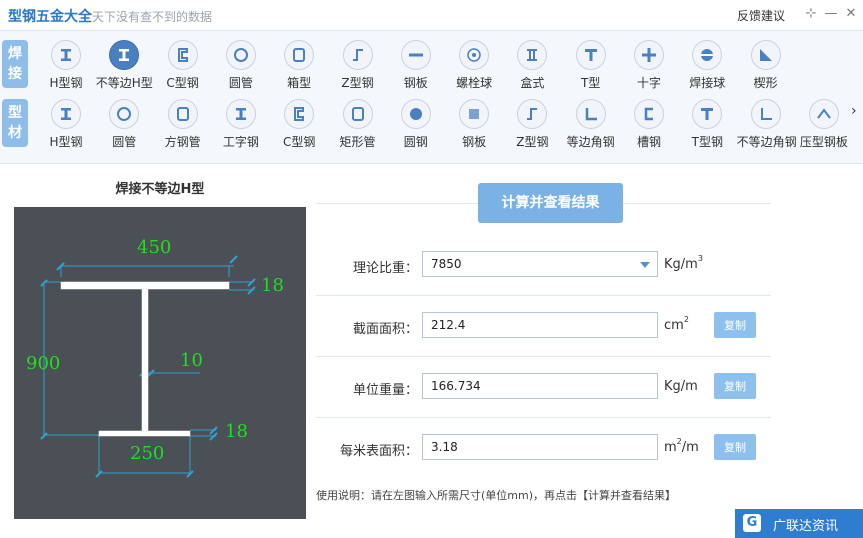 The width and height of the screenshot is (863, 538). What do you see at coordinates (358, 123) in the screenshot?
I see `tool-rect-tube: 矩形管` at bounding box center [358, 123].